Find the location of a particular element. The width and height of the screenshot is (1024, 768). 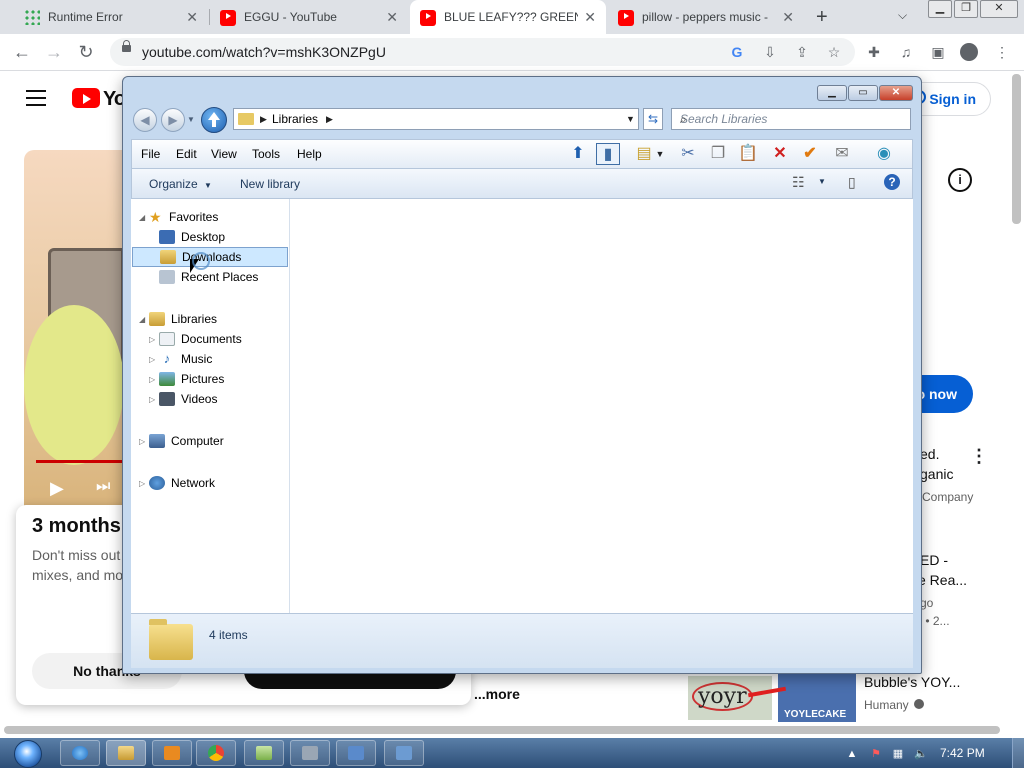

rec-title-line: ganic is located at coordinates (936, 474).